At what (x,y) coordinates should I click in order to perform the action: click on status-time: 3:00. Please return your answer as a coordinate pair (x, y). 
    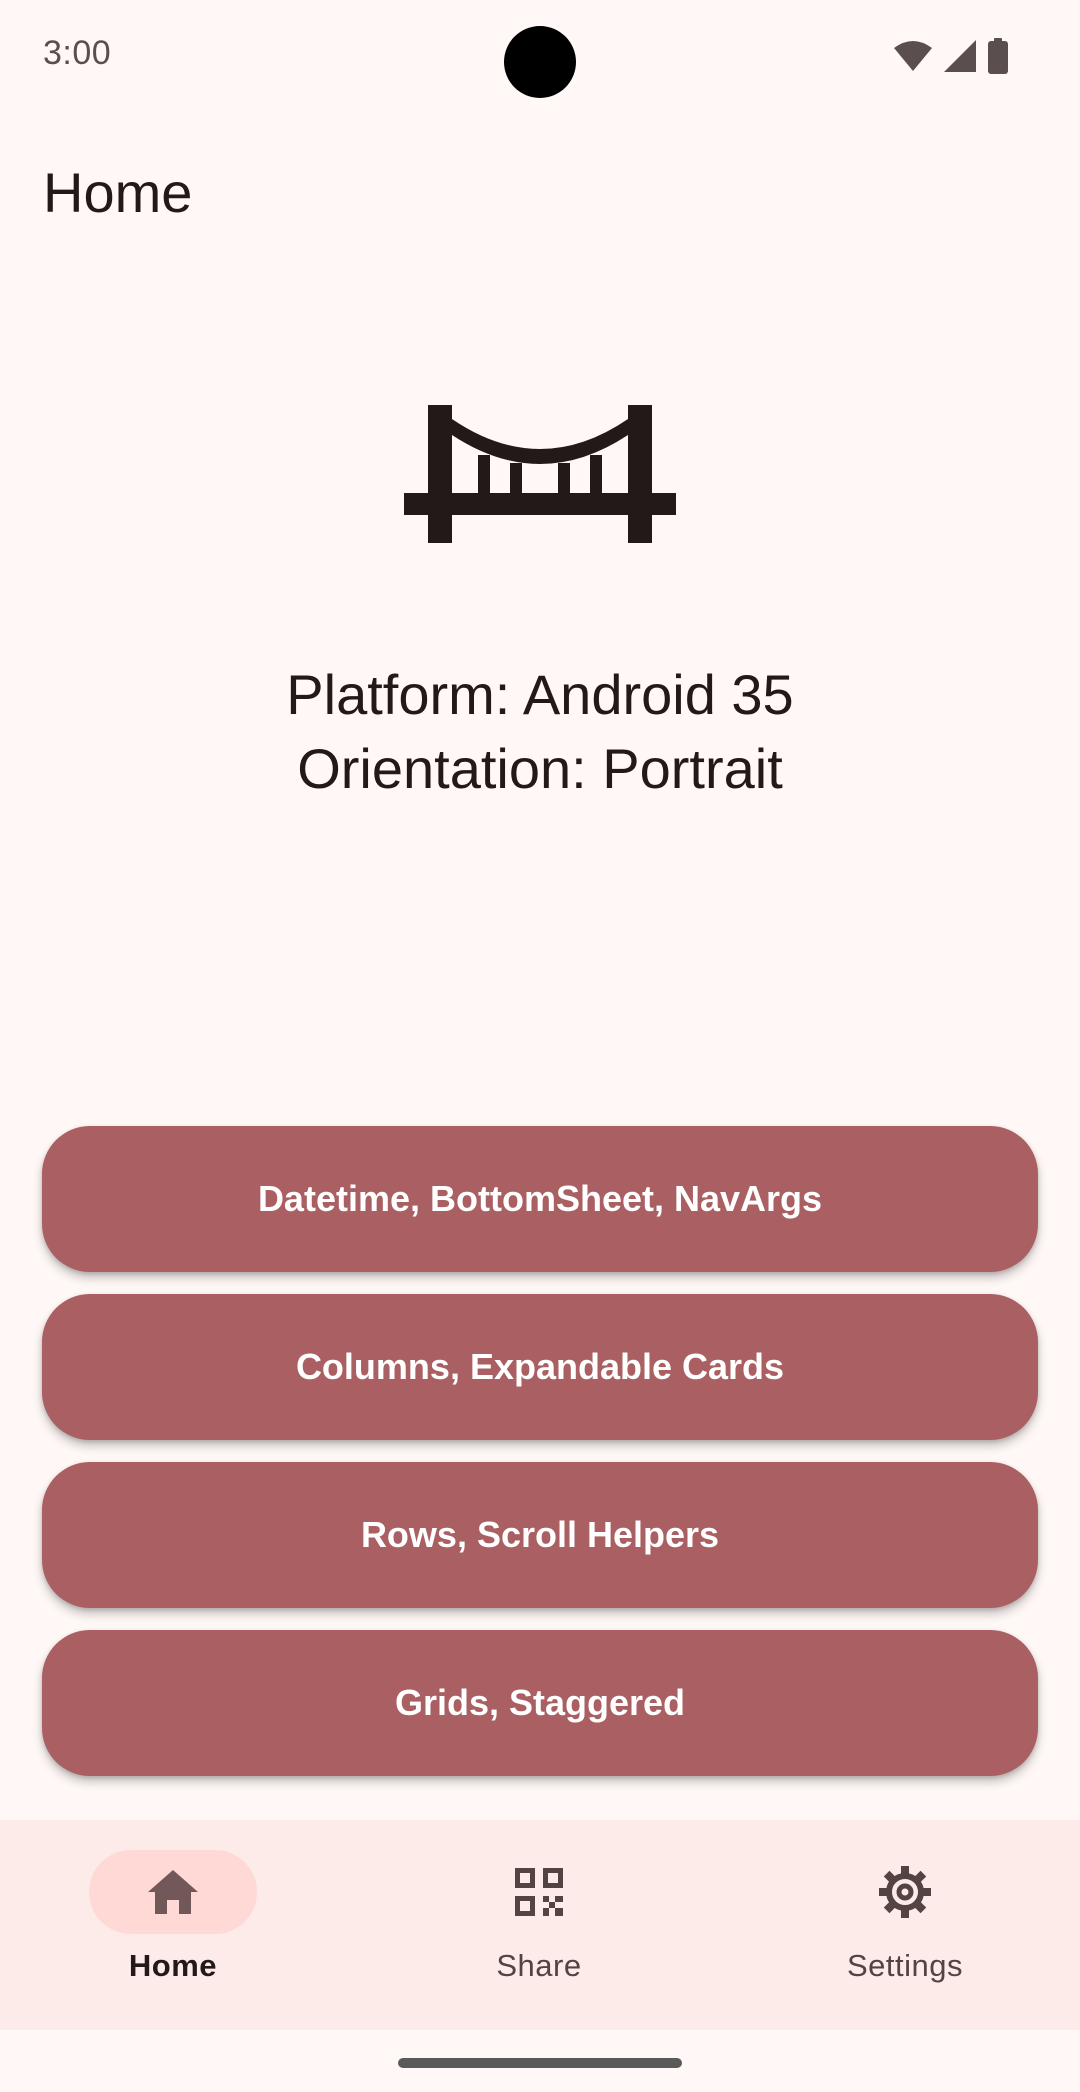
    Looking at the image, I should click on (77, 53).